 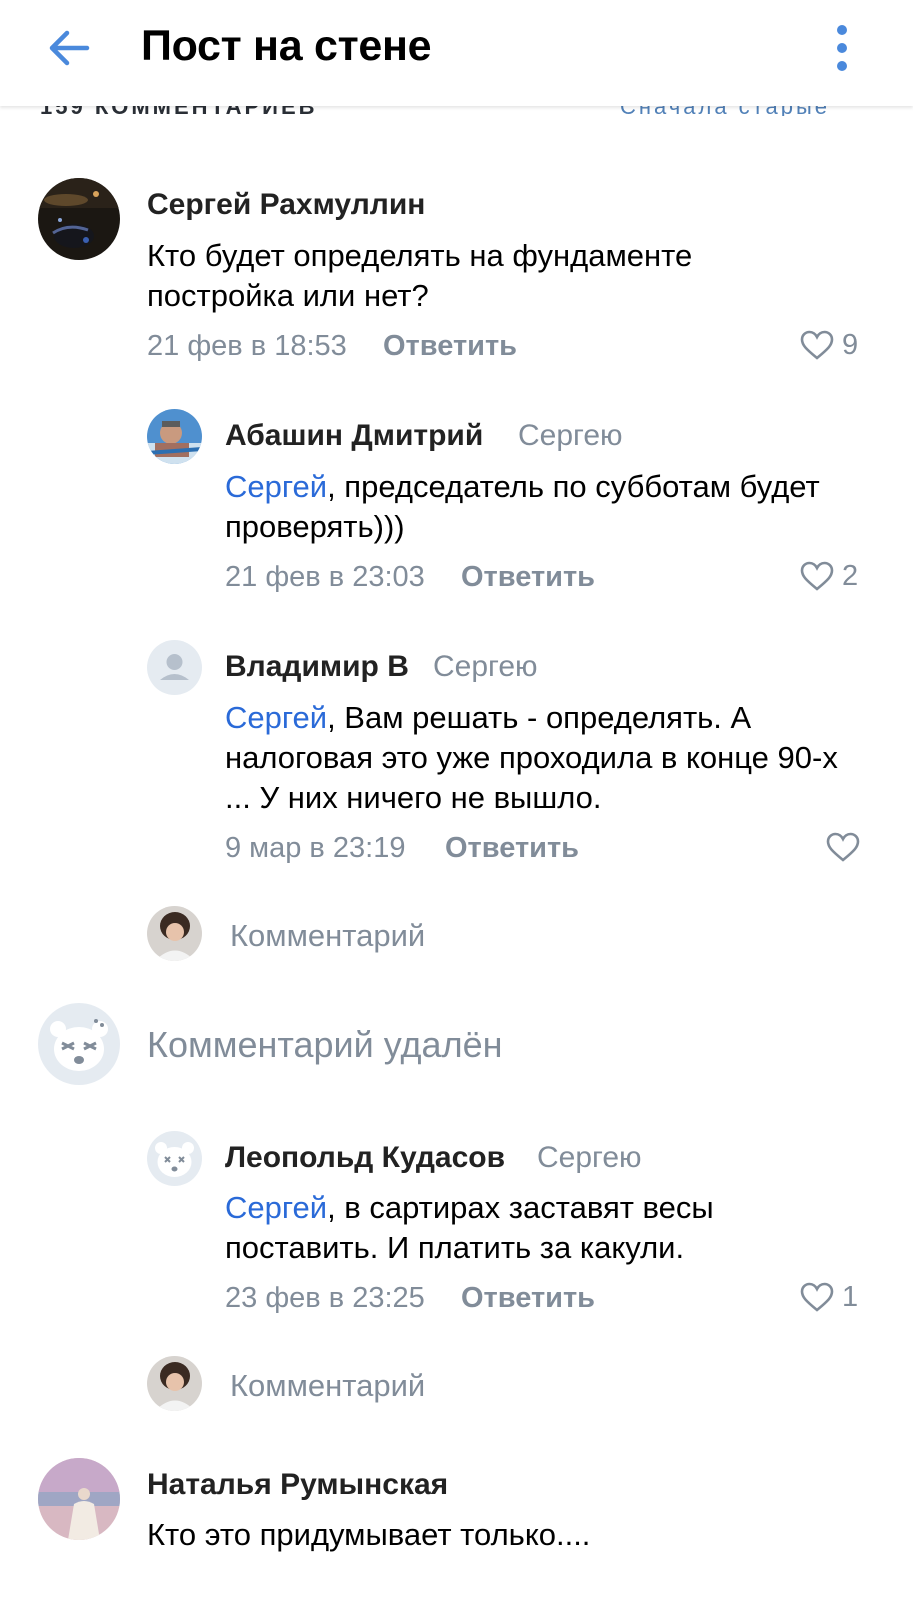 I want to click on like-button, so click(x=843, y=847).